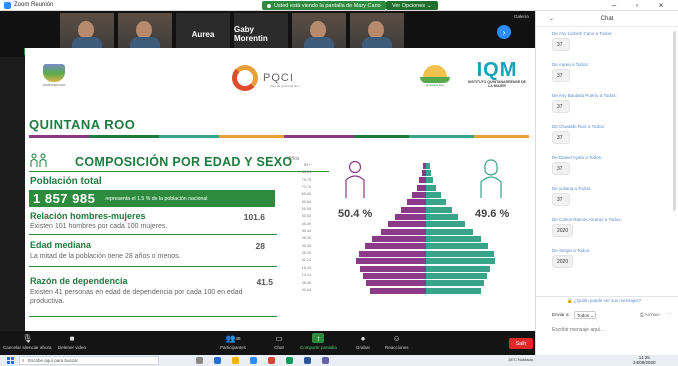  I want to click on next-page-arrow-icon: ›, so click(504, 32).